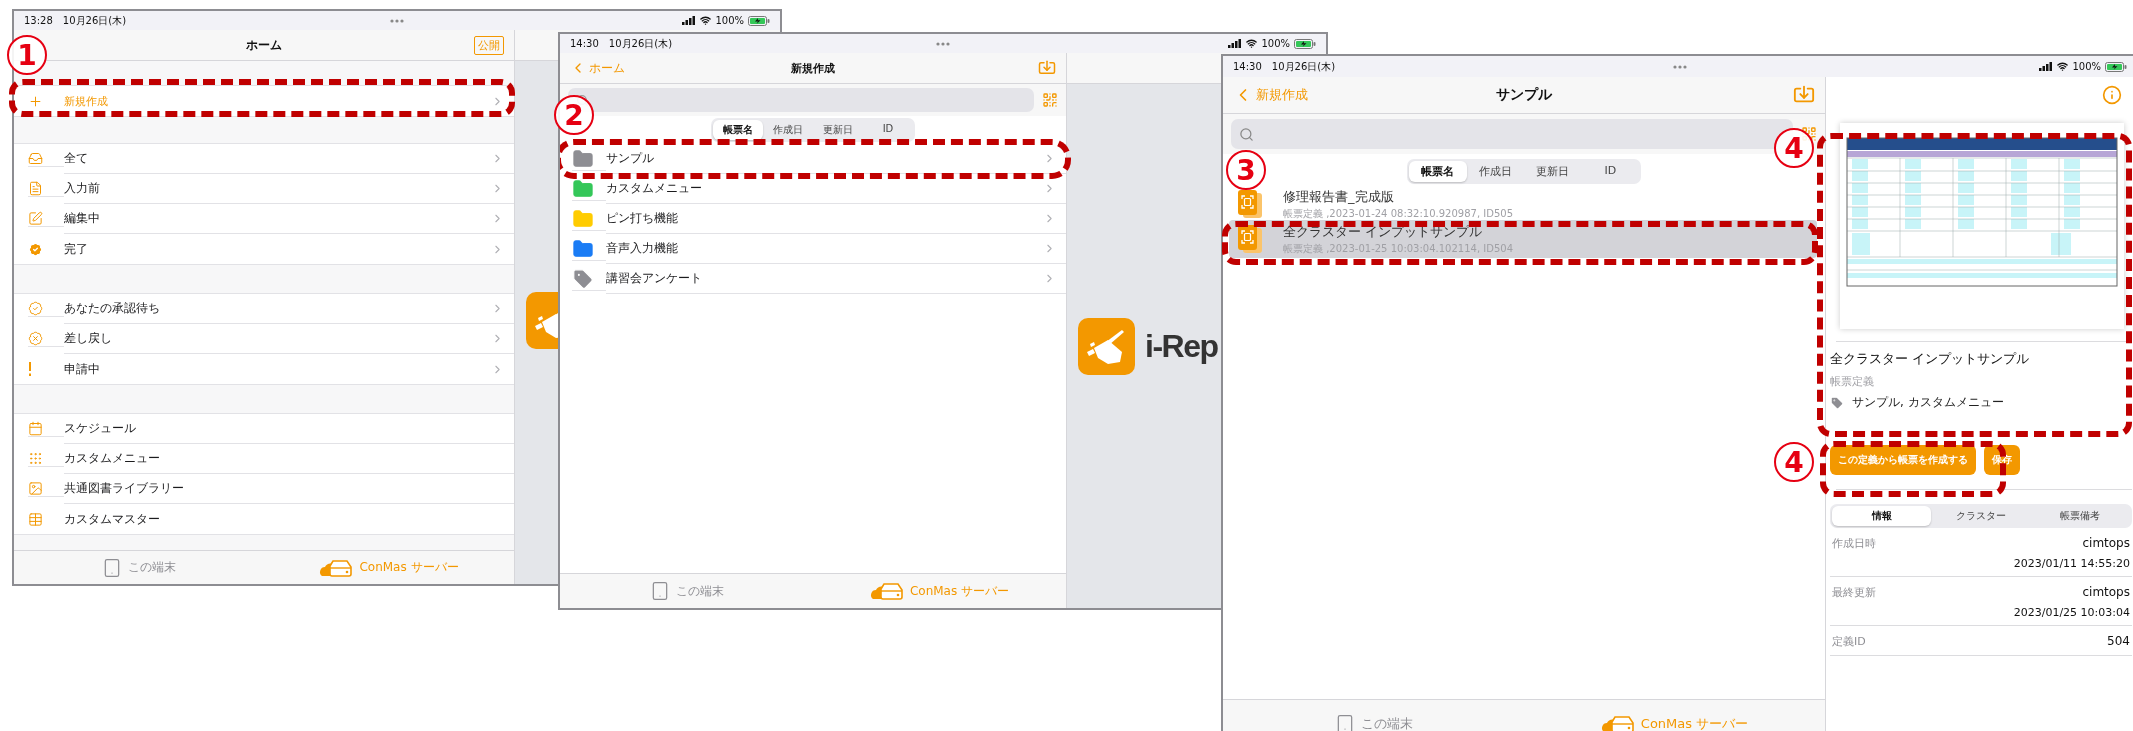 The height and width of the screenshot is (731, 2133). Describe the element at coordinates (35, 458) in the screenshot. I see `dots-grid-icon` at that location.